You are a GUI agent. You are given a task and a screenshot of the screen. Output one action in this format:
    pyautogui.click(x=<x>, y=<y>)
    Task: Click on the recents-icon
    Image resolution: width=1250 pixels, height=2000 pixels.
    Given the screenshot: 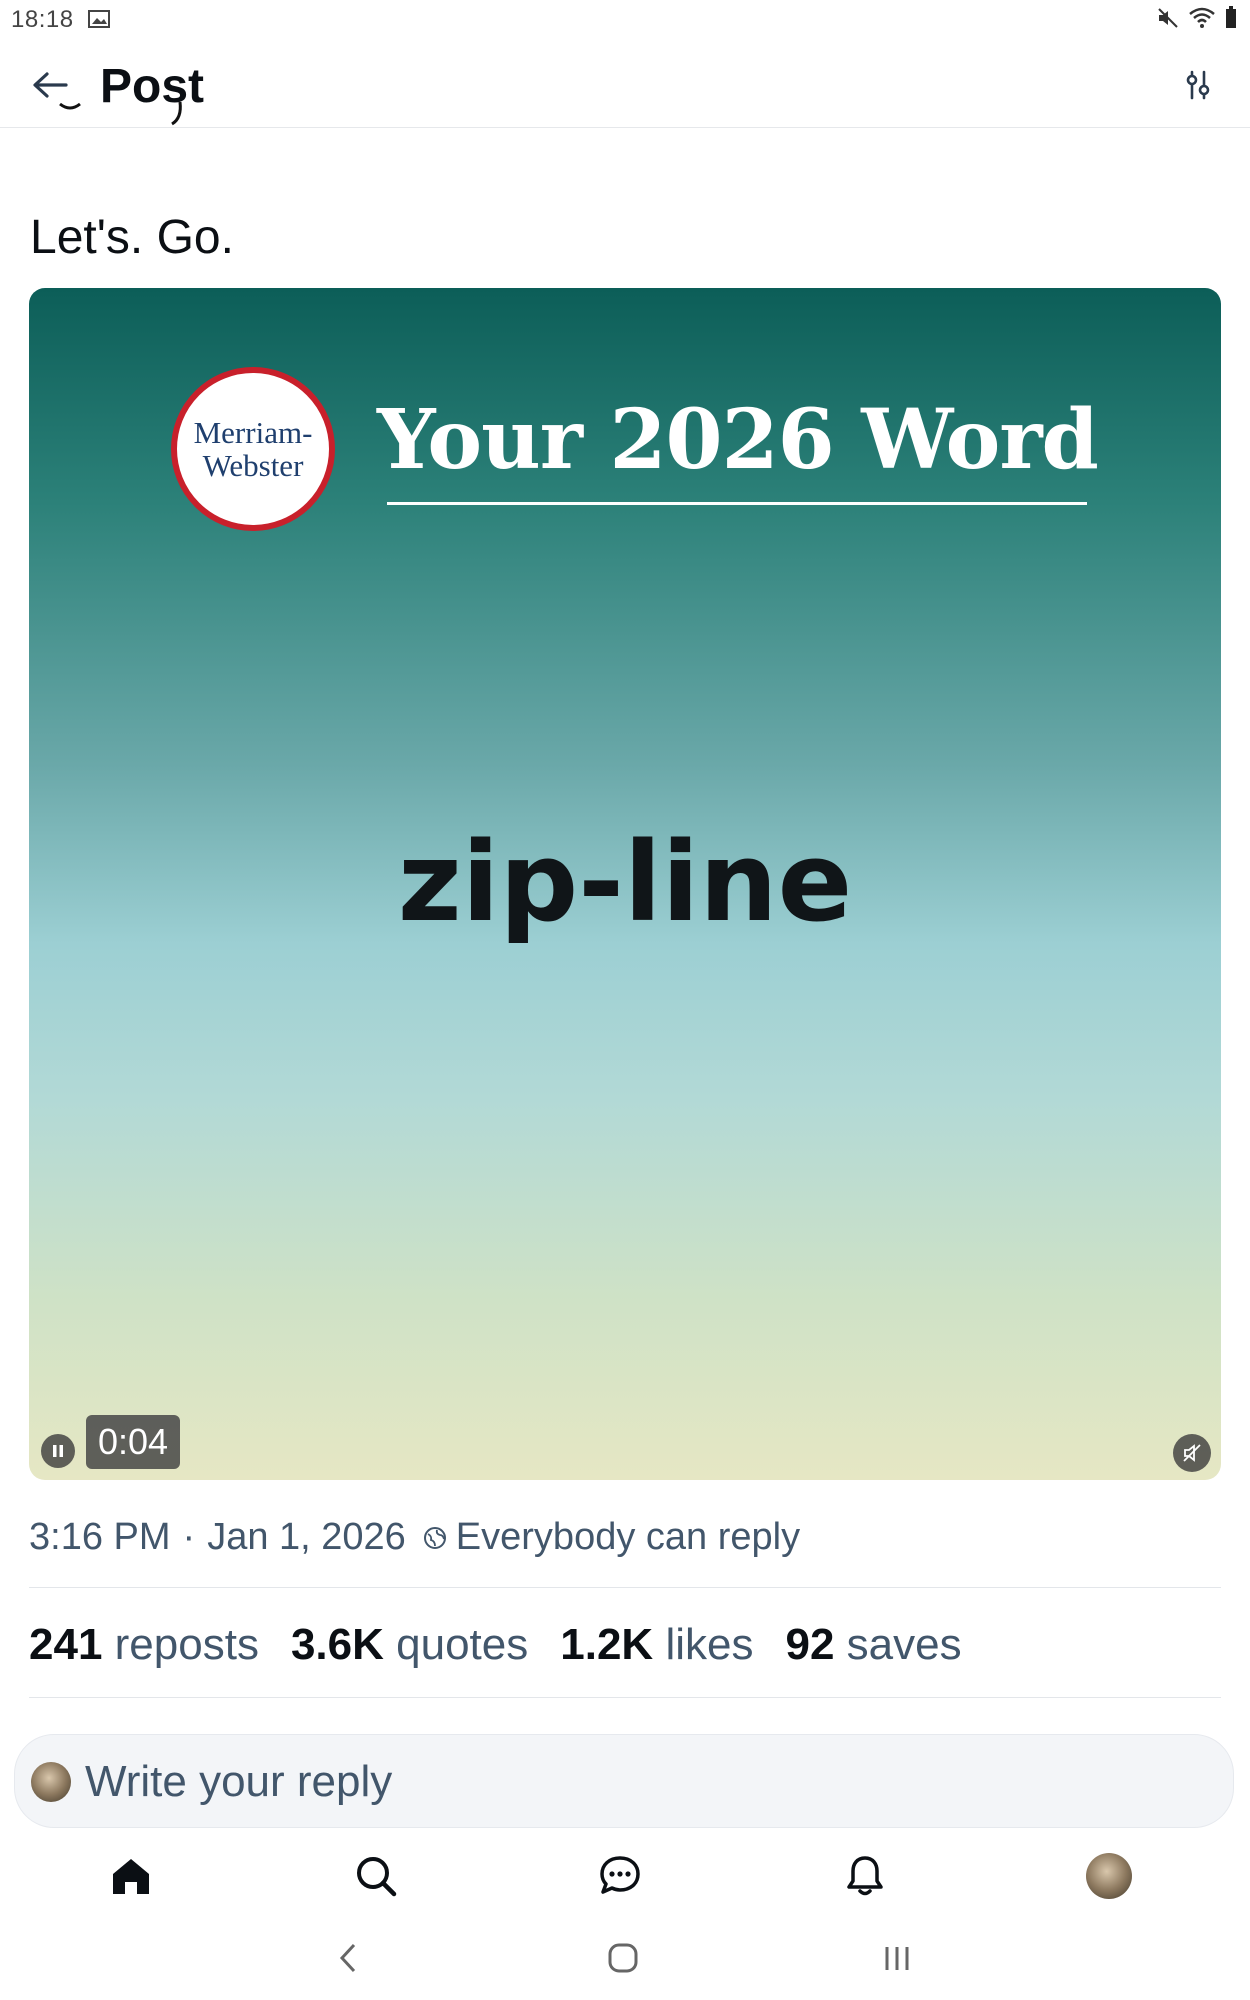 What is the action you would take?
    pyautogui.click(x=897, y=1958)
    